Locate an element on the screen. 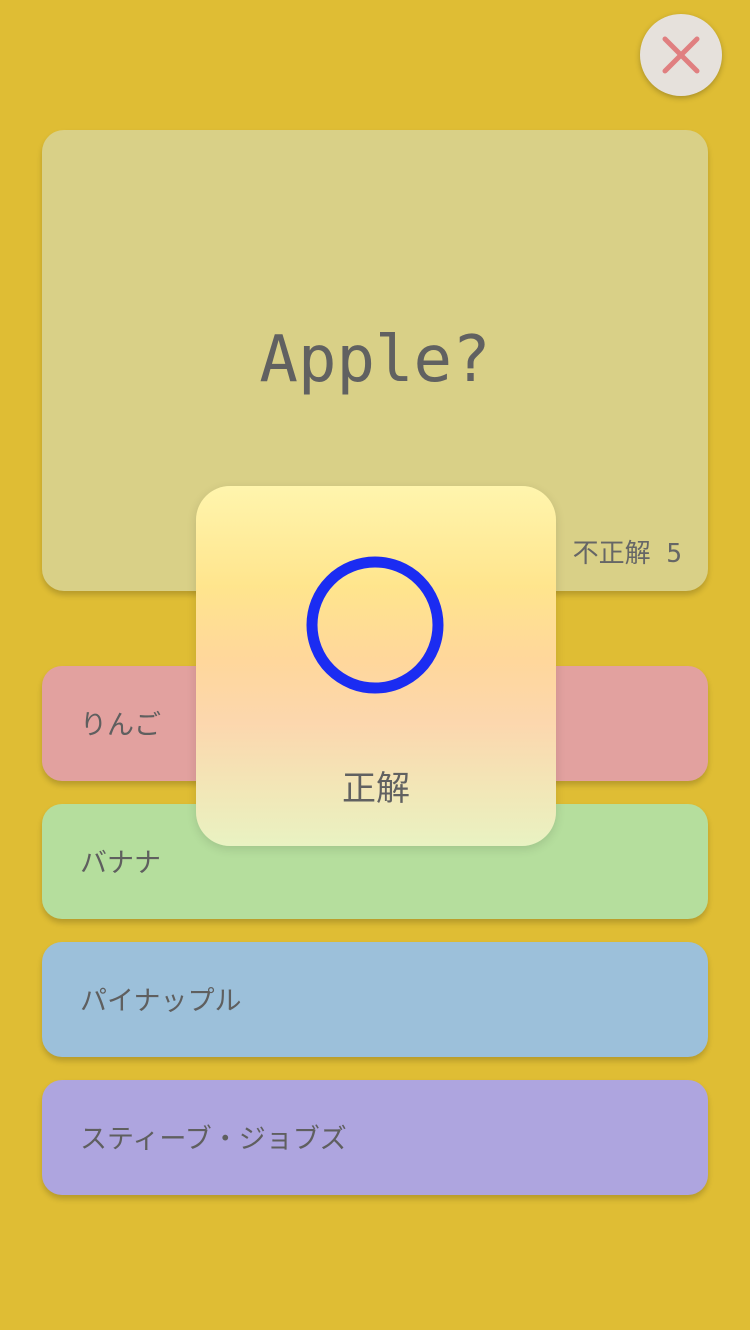  answer-button-4: スティーブ・ジョブズ is located at coordinates (375, 1137).